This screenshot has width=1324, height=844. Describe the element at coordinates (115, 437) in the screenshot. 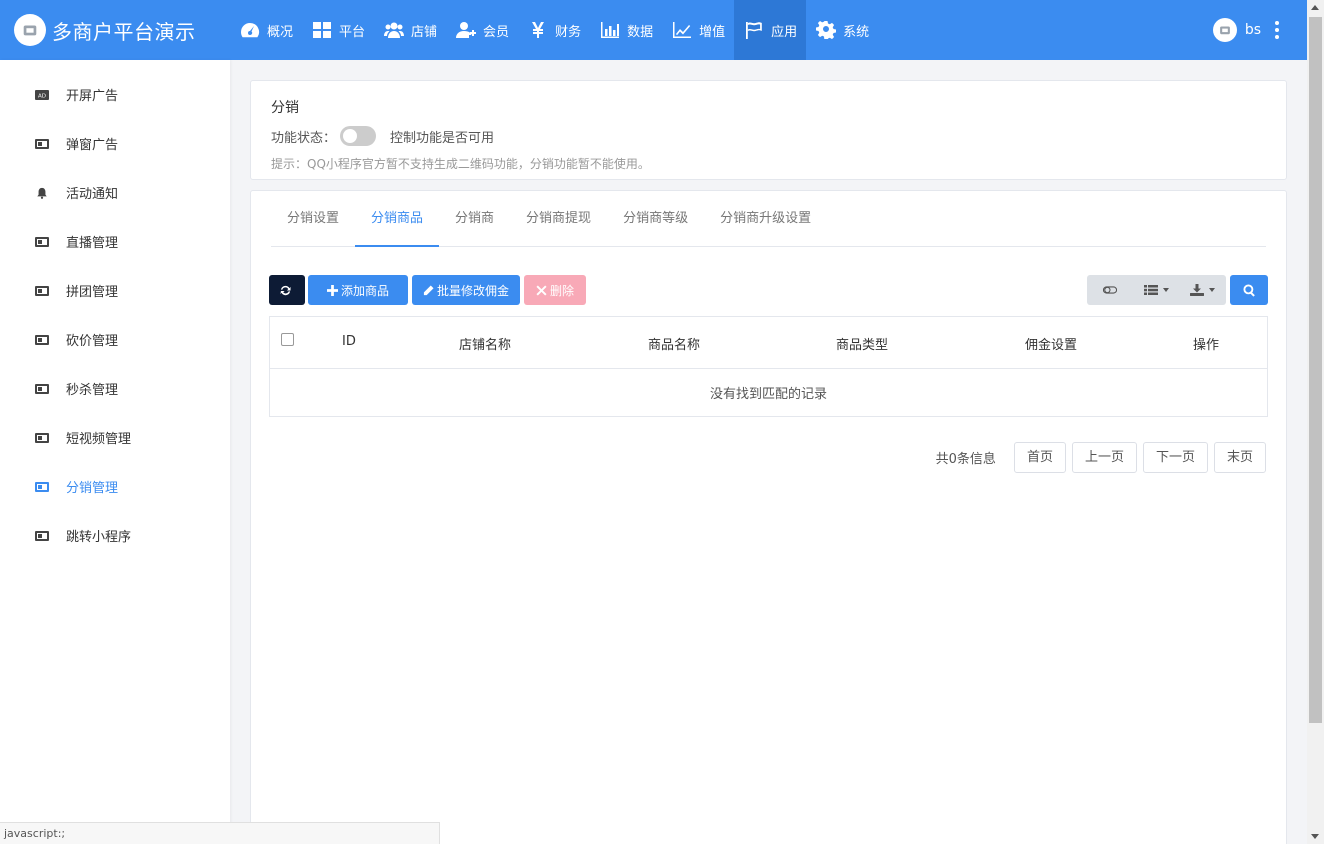

I see `sidebar-item-short-video: 短视频管理` at that location.